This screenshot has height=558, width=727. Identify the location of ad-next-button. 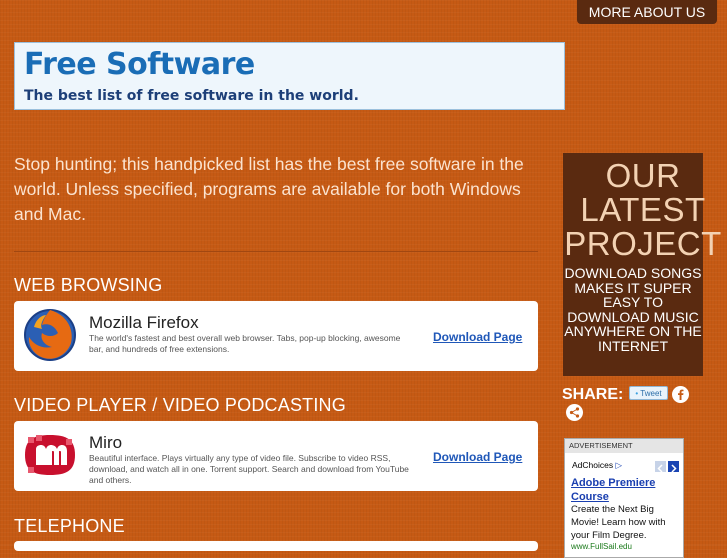
(673, 467).